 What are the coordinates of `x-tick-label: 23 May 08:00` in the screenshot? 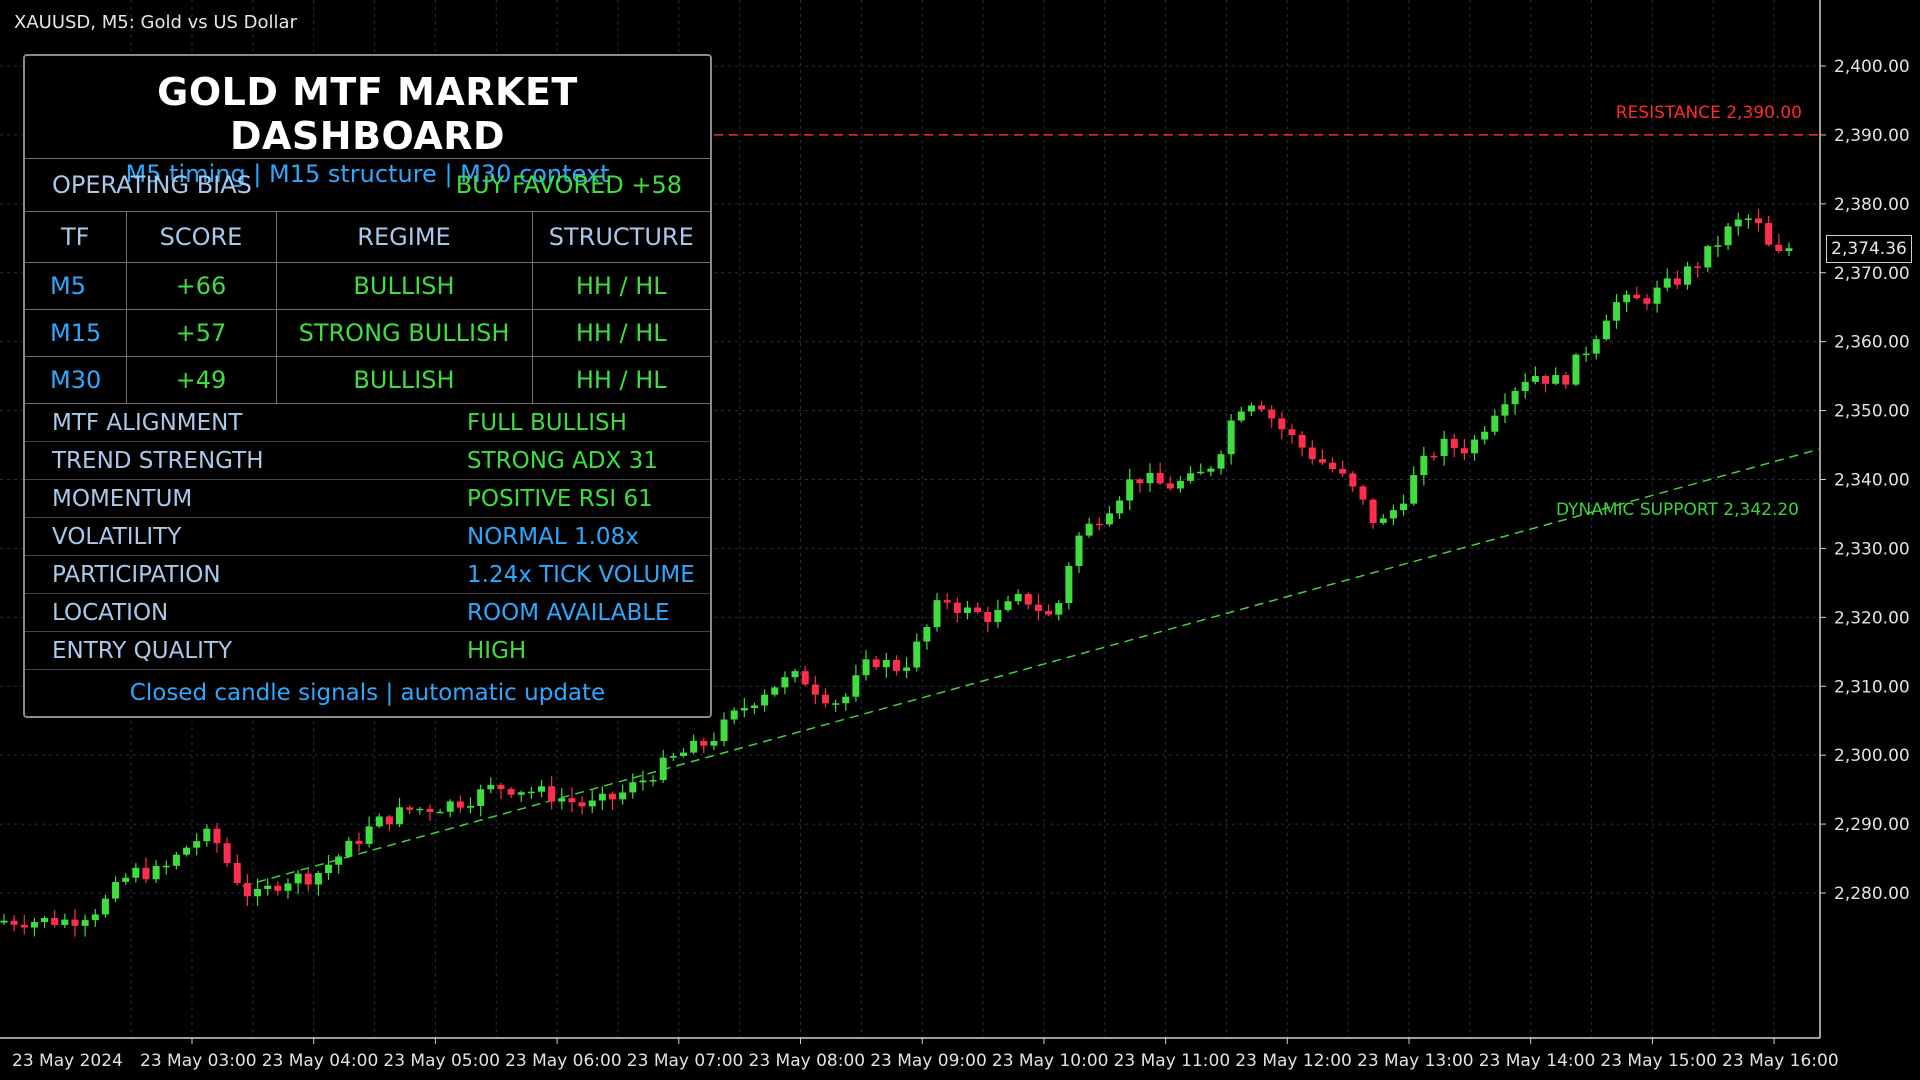 It's located at (807, 1061).